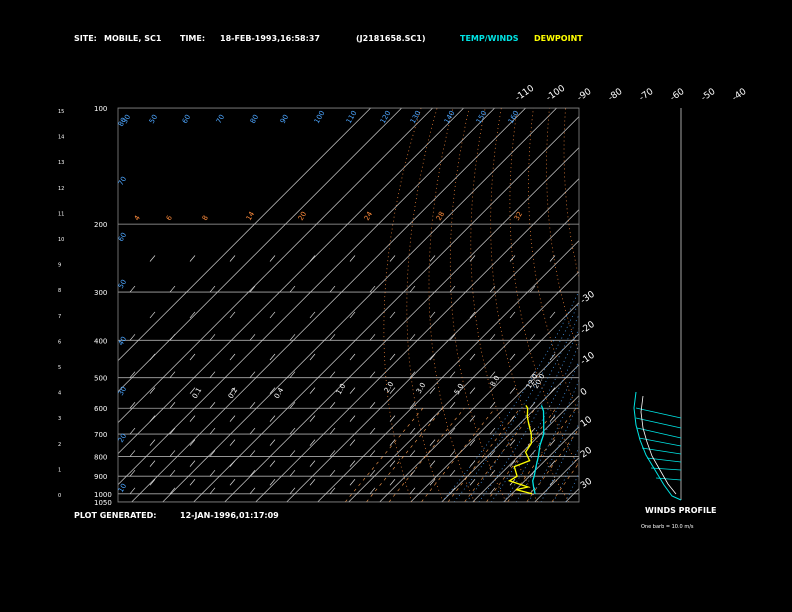  What do you see at coordinates (416, 117) in the screenshot?
I see `theta-top-label: 130` at bounding box center [416, 117].